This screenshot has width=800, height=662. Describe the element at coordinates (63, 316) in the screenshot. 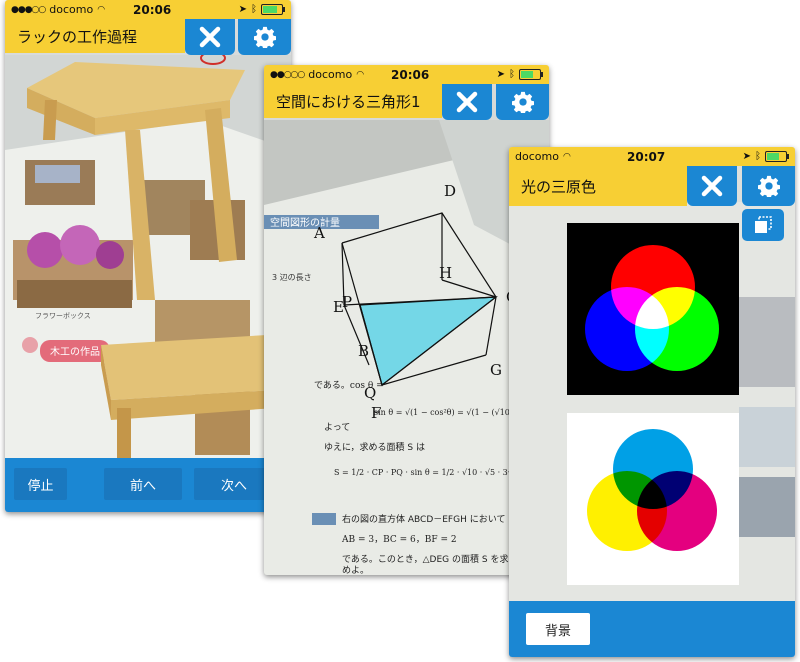

I see `book-label-flowerbox: フラワーボックス` at that location.